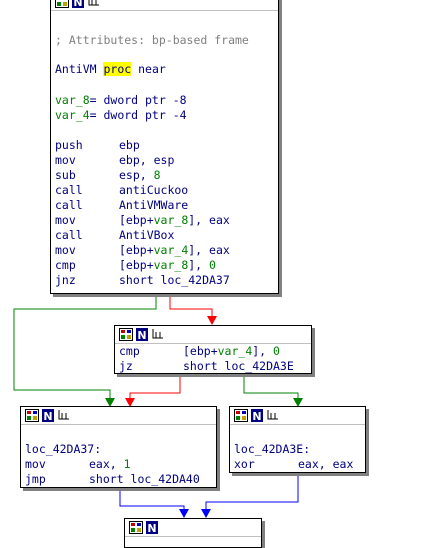  What do you see at coordinates (238, 366) in the screenshot?
I see `operand: short loc_42DA3E` at bounding box center [238, 366].